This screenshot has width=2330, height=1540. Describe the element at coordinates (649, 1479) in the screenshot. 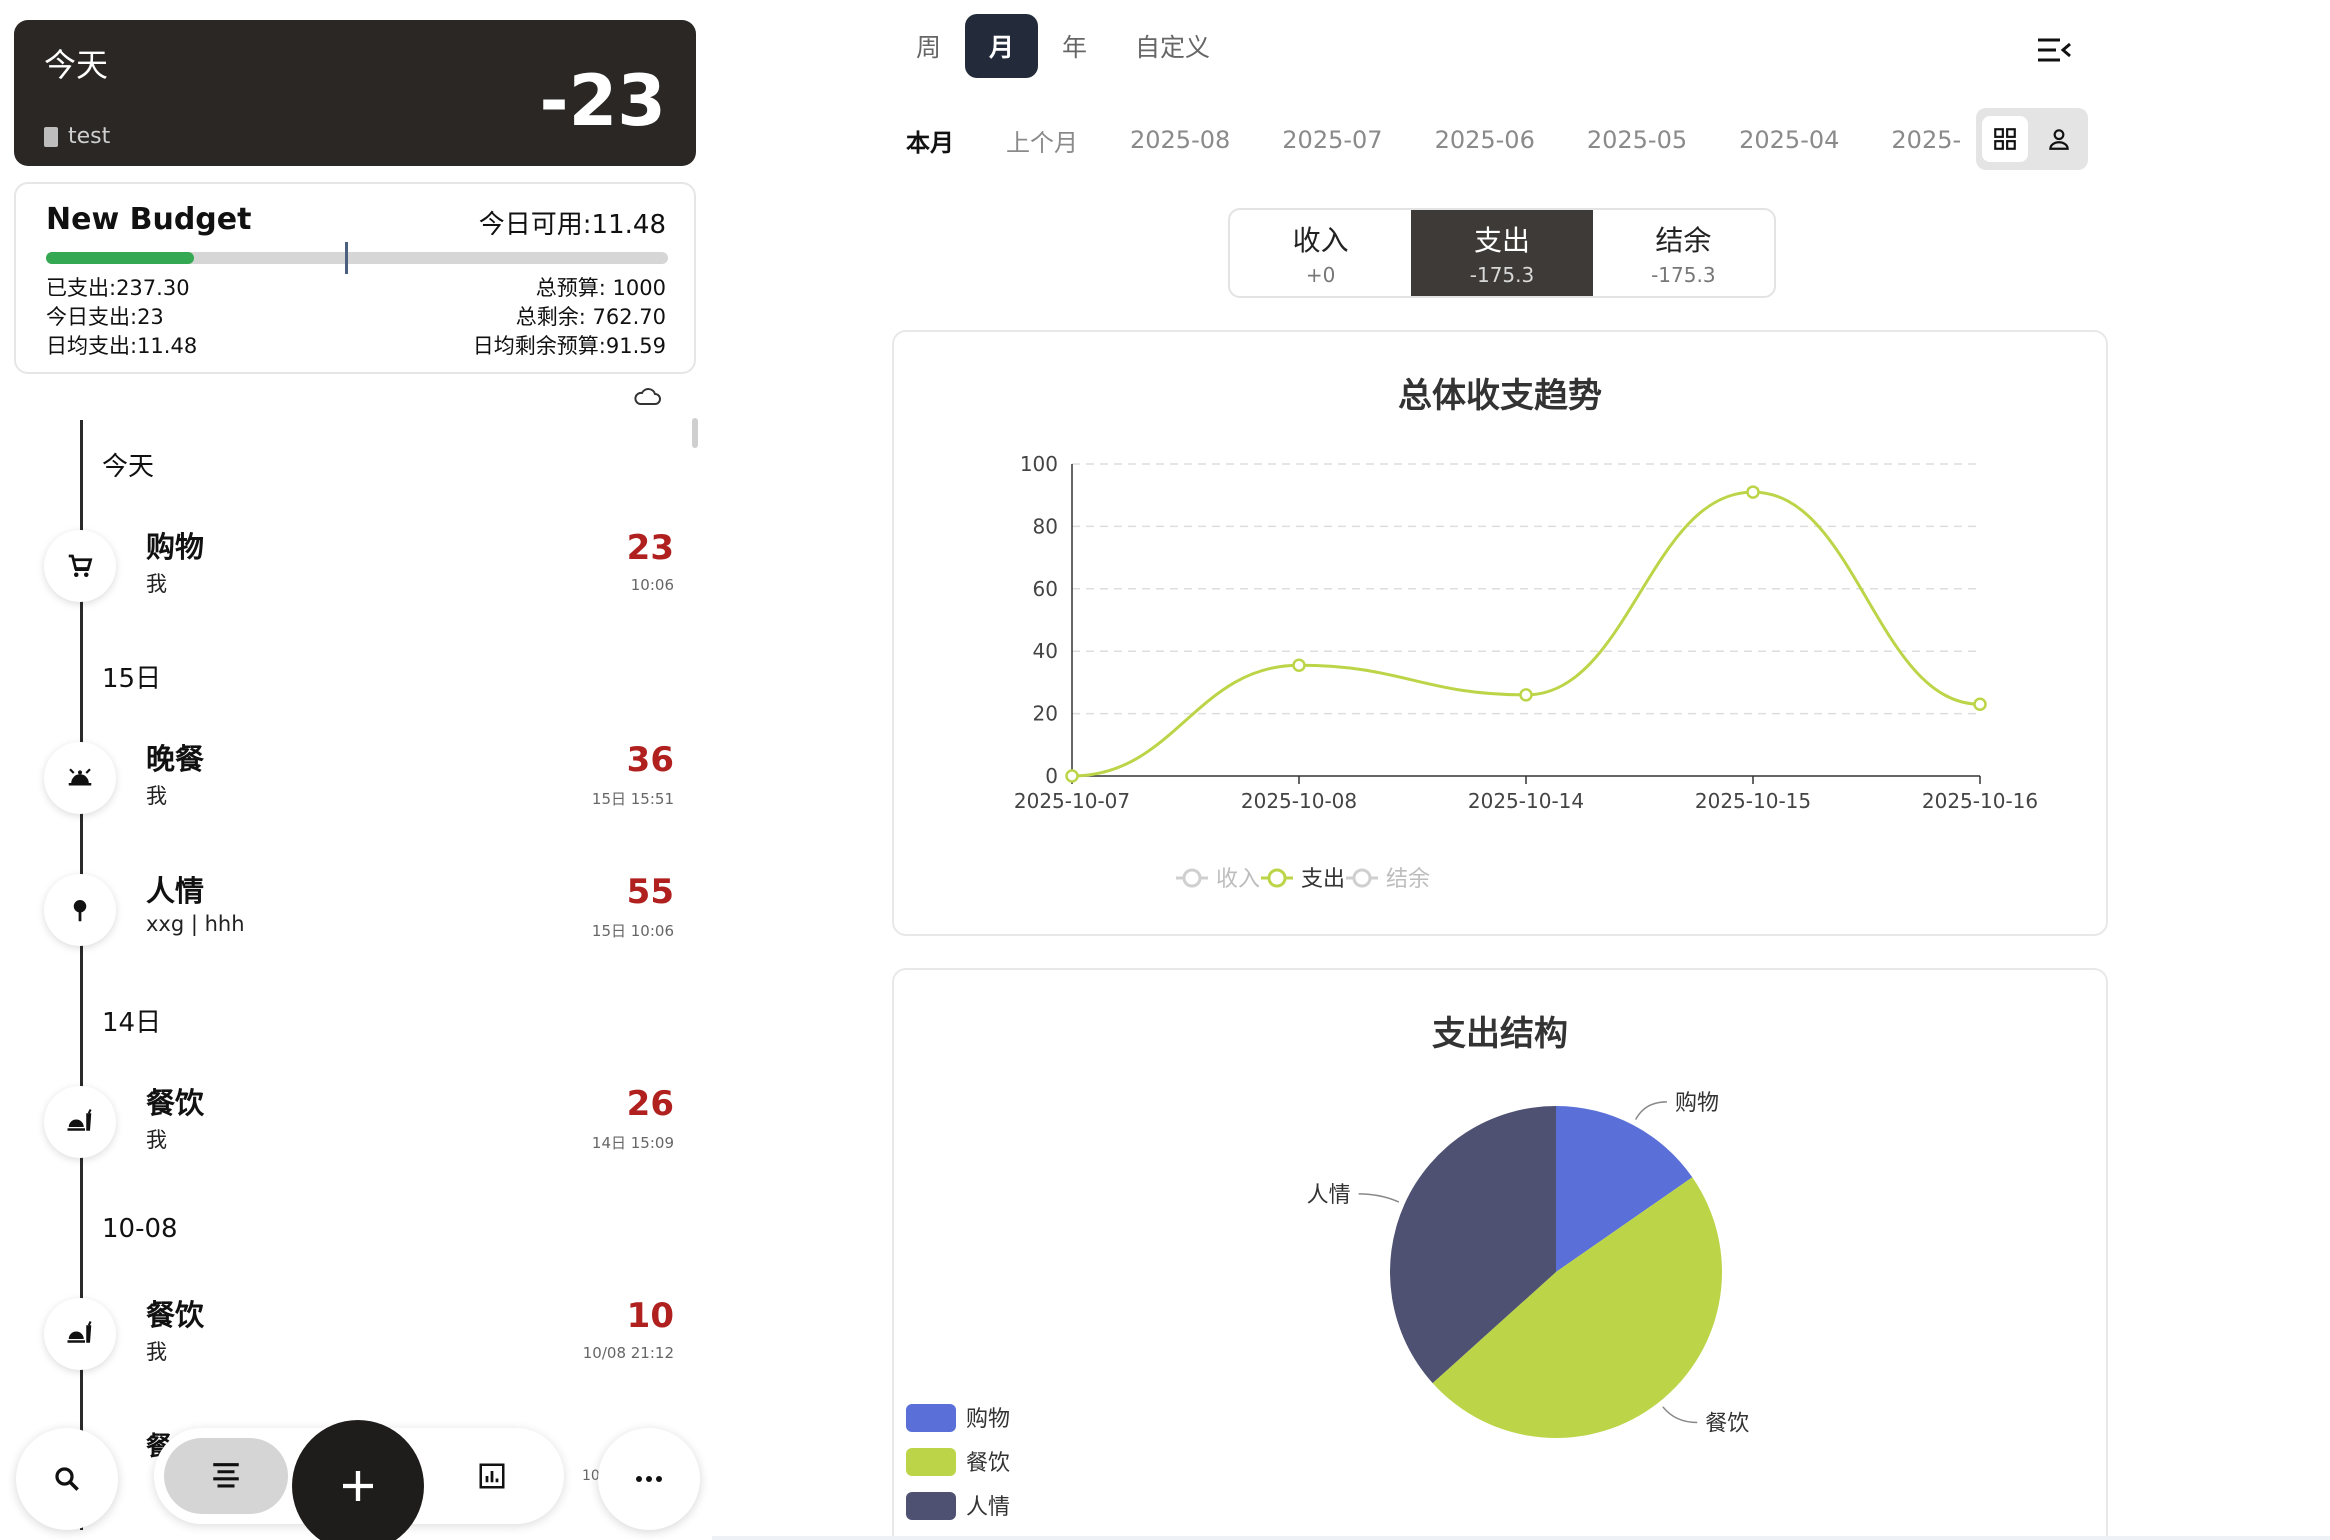

I see `more-button` at that location.